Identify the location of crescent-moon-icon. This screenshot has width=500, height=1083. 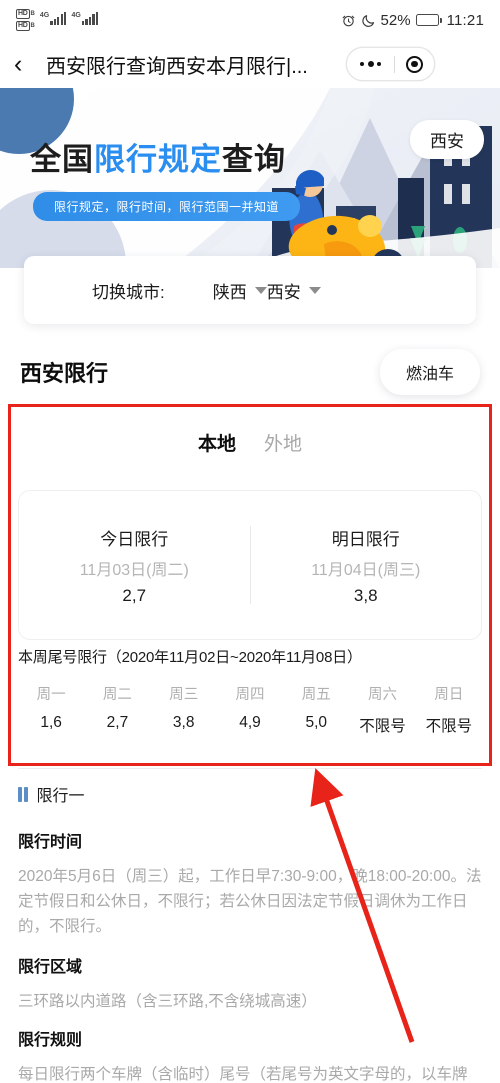
(367, 20).